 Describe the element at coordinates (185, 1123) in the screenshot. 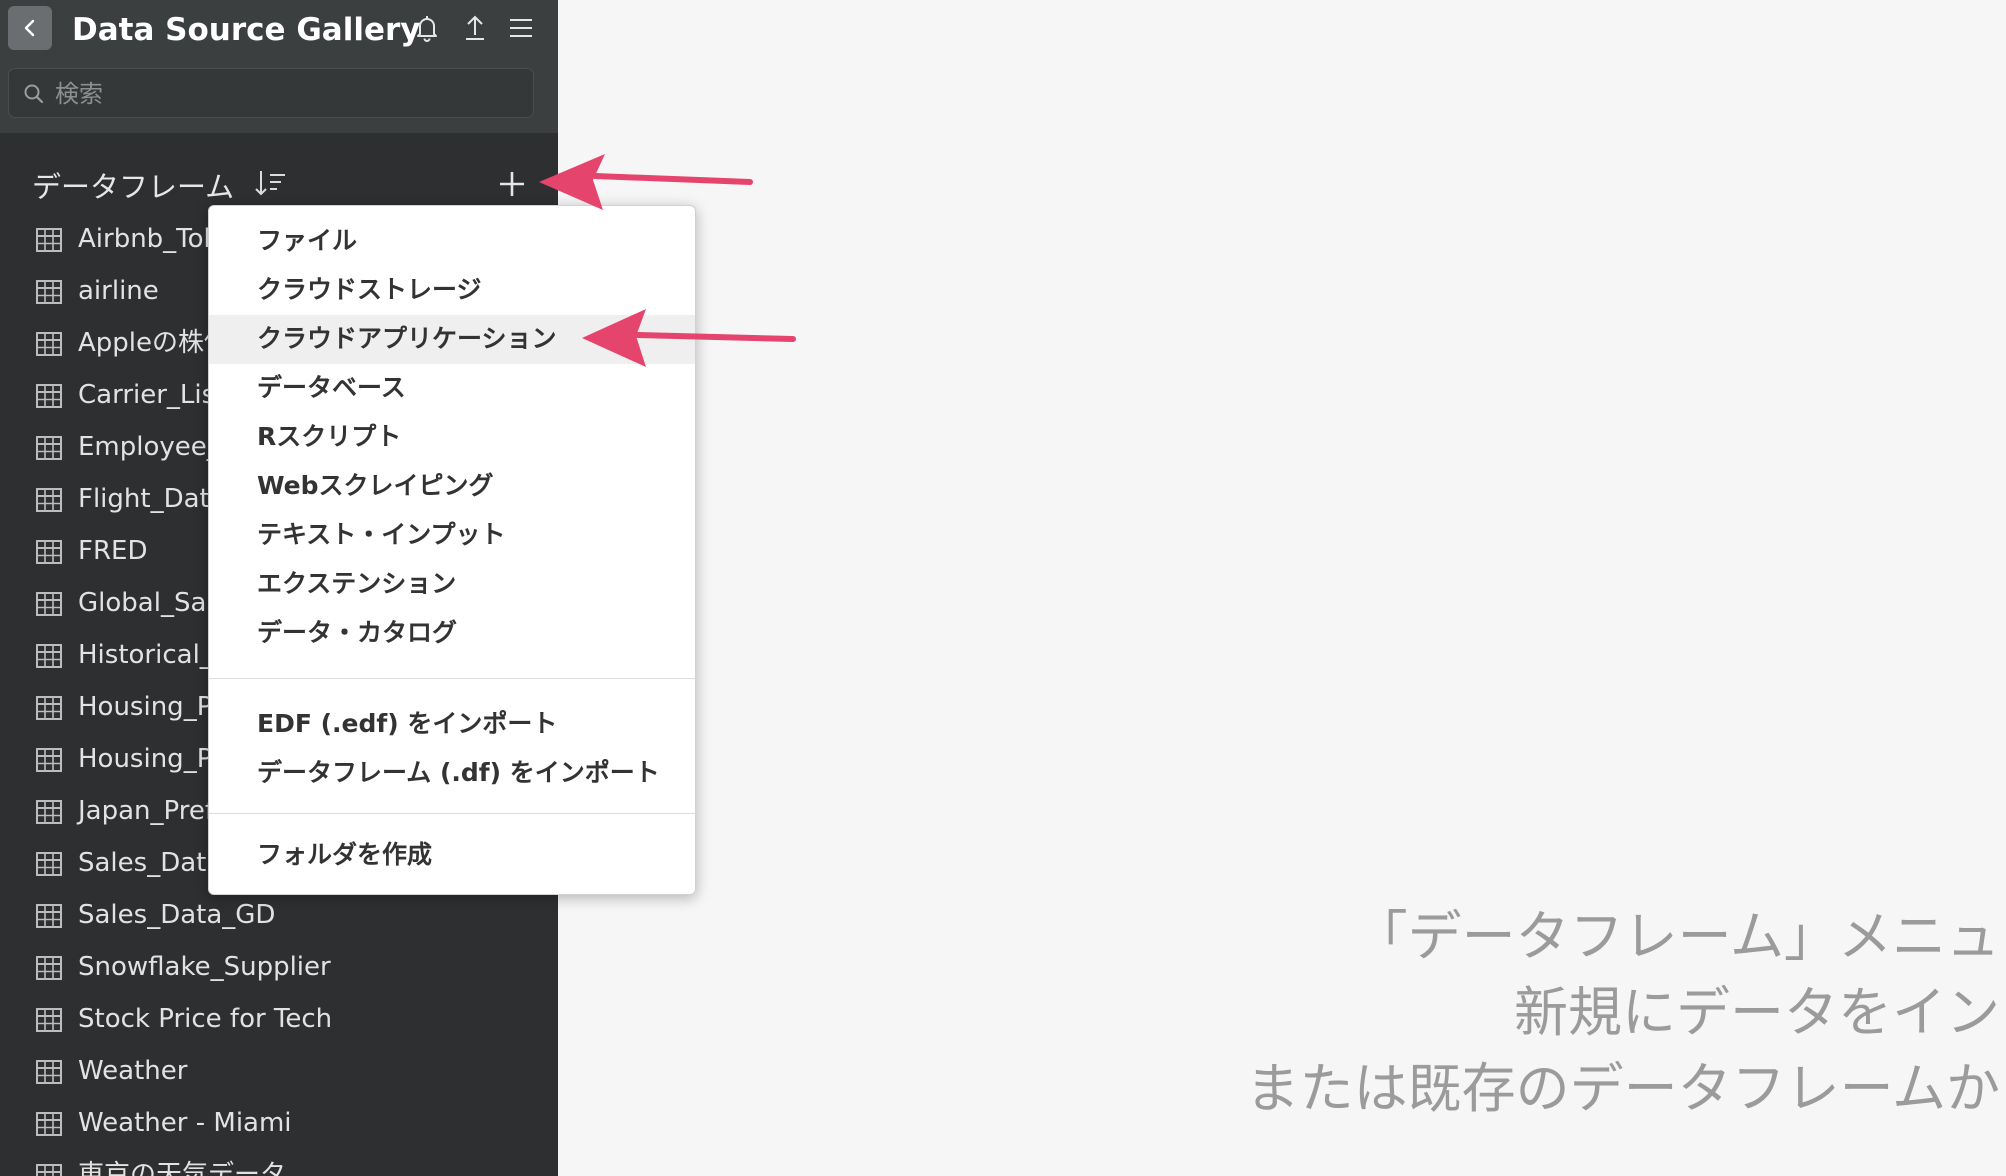

I see `list-item-label: Weather - Miami` at that location.